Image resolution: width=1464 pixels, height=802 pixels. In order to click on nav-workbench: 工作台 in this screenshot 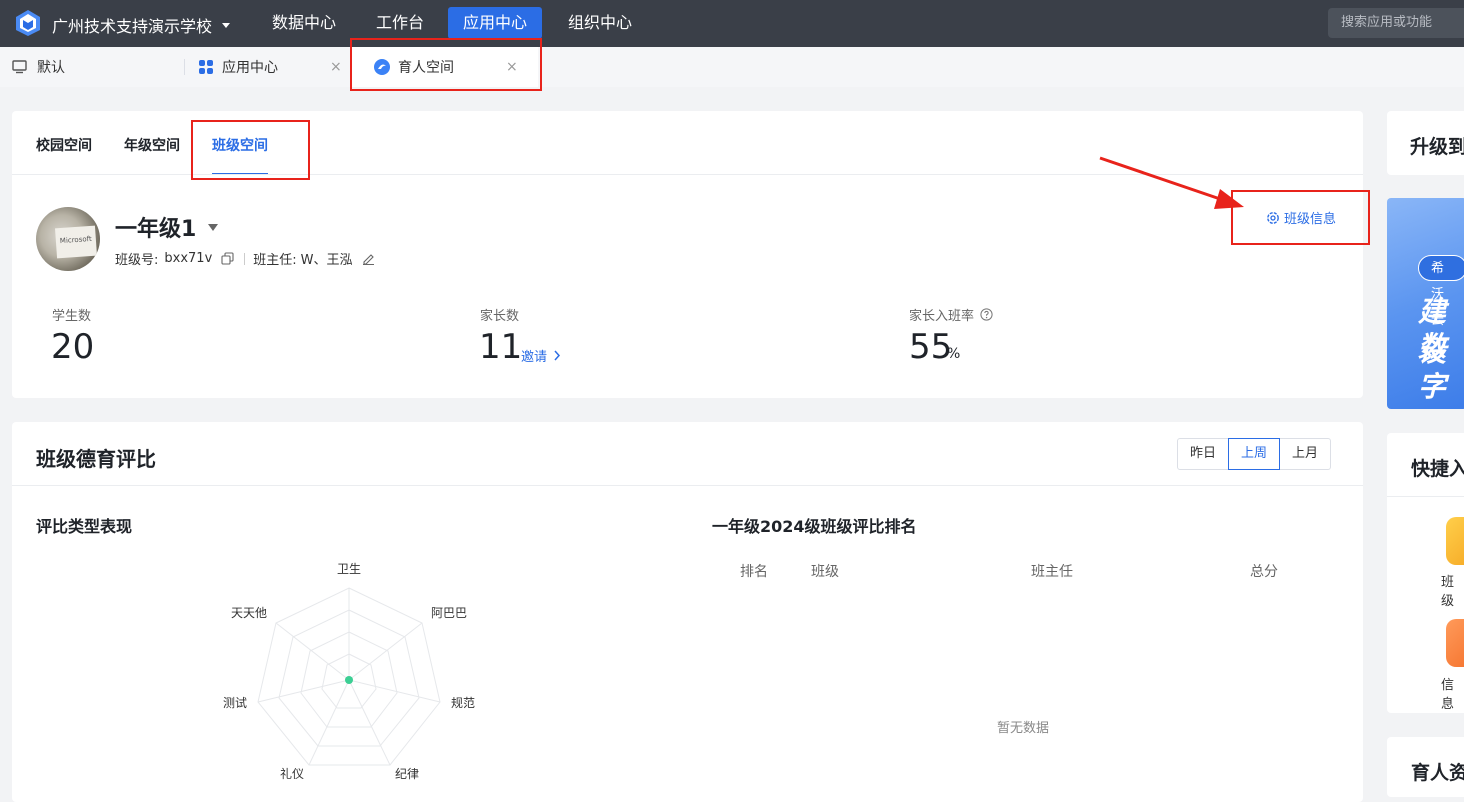, I will do `click(400, 23)`.